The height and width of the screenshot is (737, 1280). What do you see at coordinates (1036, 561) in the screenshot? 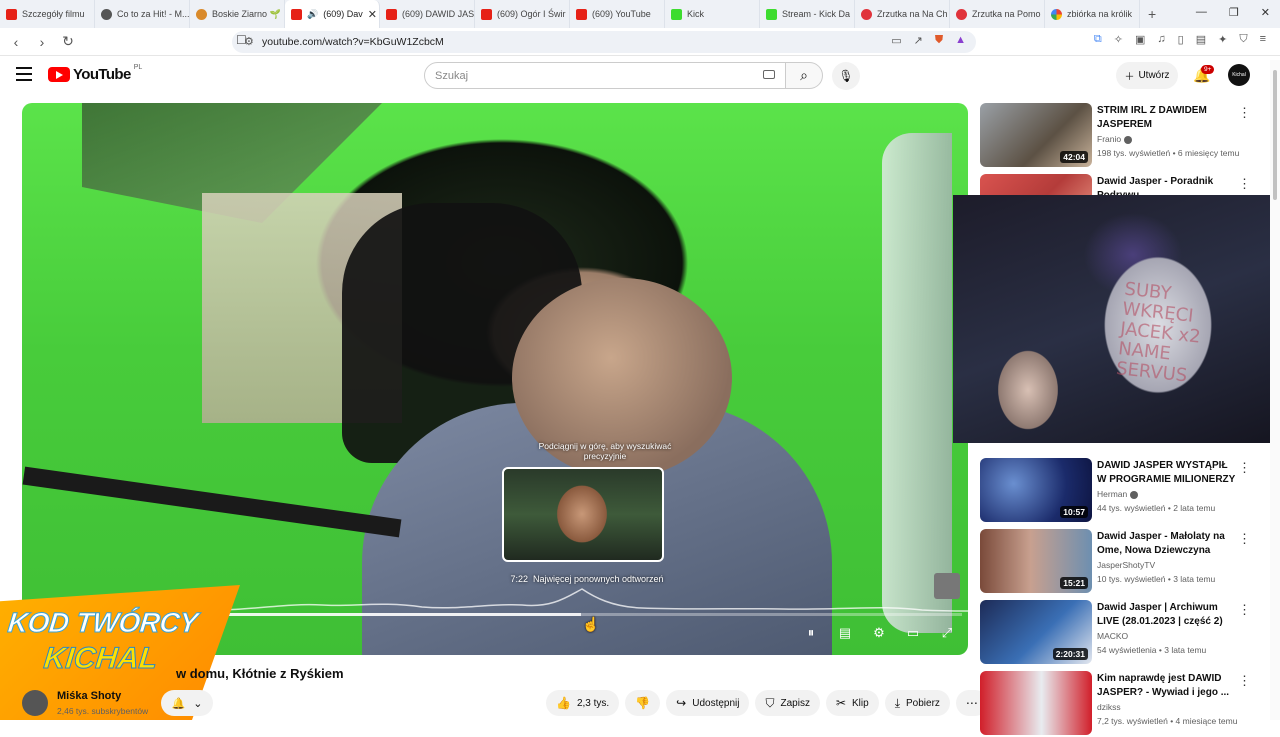
I see `video-thumbnail: 15:21` at bounding box center [1036, 561].